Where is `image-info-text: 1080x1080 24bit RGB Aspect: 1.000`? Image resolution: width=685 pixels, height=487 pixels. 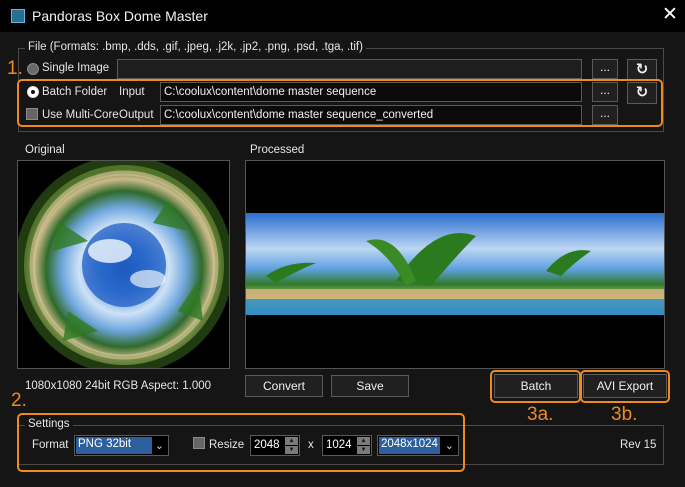 image-info-text: 1080x1080 24bit RGB Aspect: 1.000 is located at coordinates (118, 386).